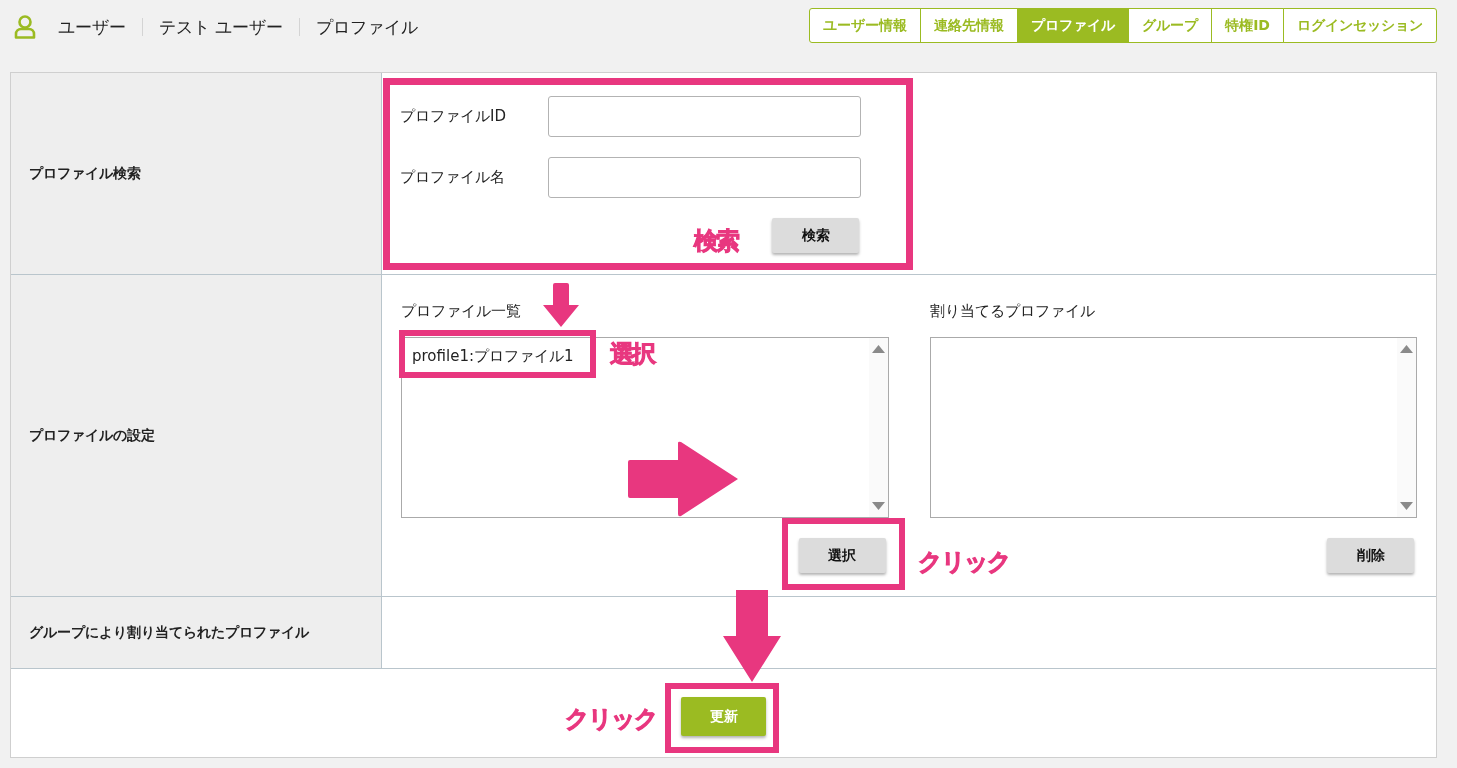 The height and width of the screenshot is (768, 1457). I want to click on user-icon, so click(25, 27).